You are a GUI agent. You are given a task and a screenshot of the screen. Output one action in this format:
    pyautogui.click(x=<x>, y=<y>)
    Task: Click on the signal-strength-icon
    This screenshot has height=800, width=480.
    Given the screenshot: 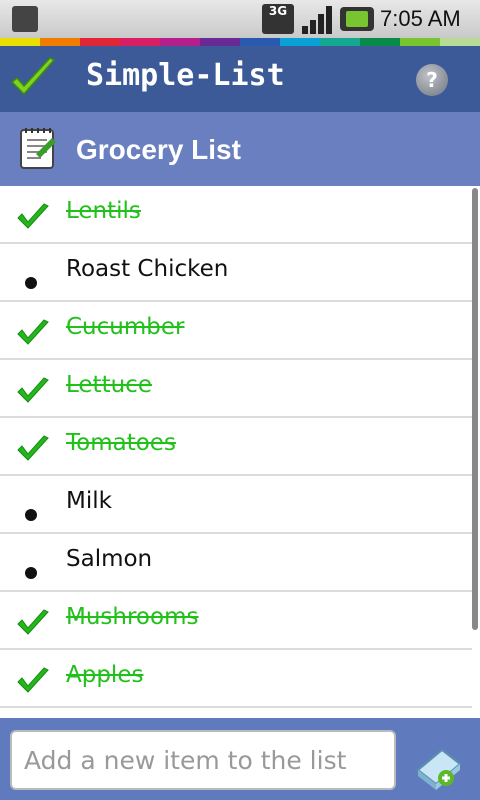 What is the action you would take?
    pyautogui.click(x=317, y=19)
    